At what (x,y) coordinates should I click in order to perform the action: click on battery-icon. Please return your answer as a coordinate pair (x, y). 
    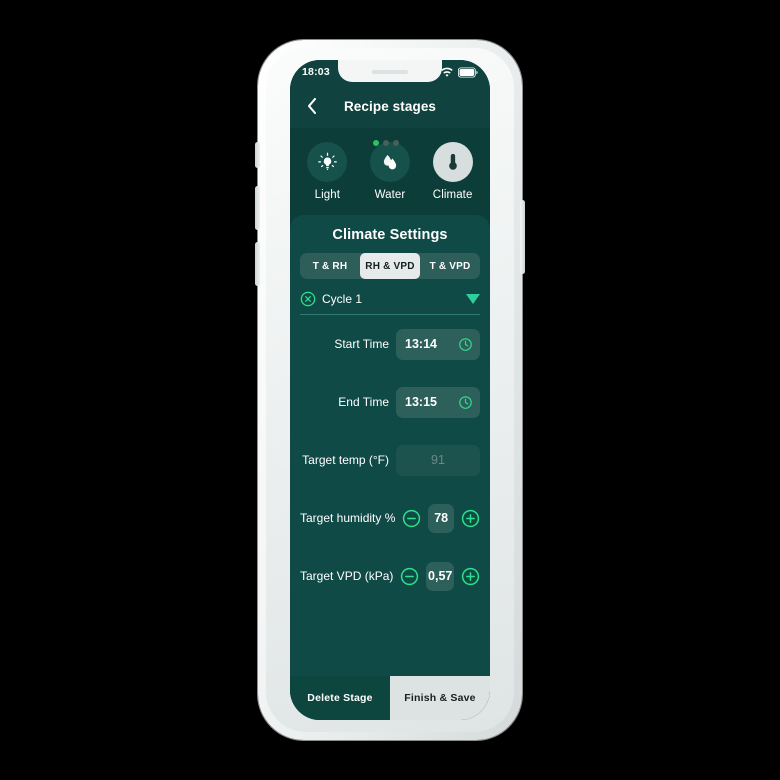
    Looking at the image, I should click on (468, 72).